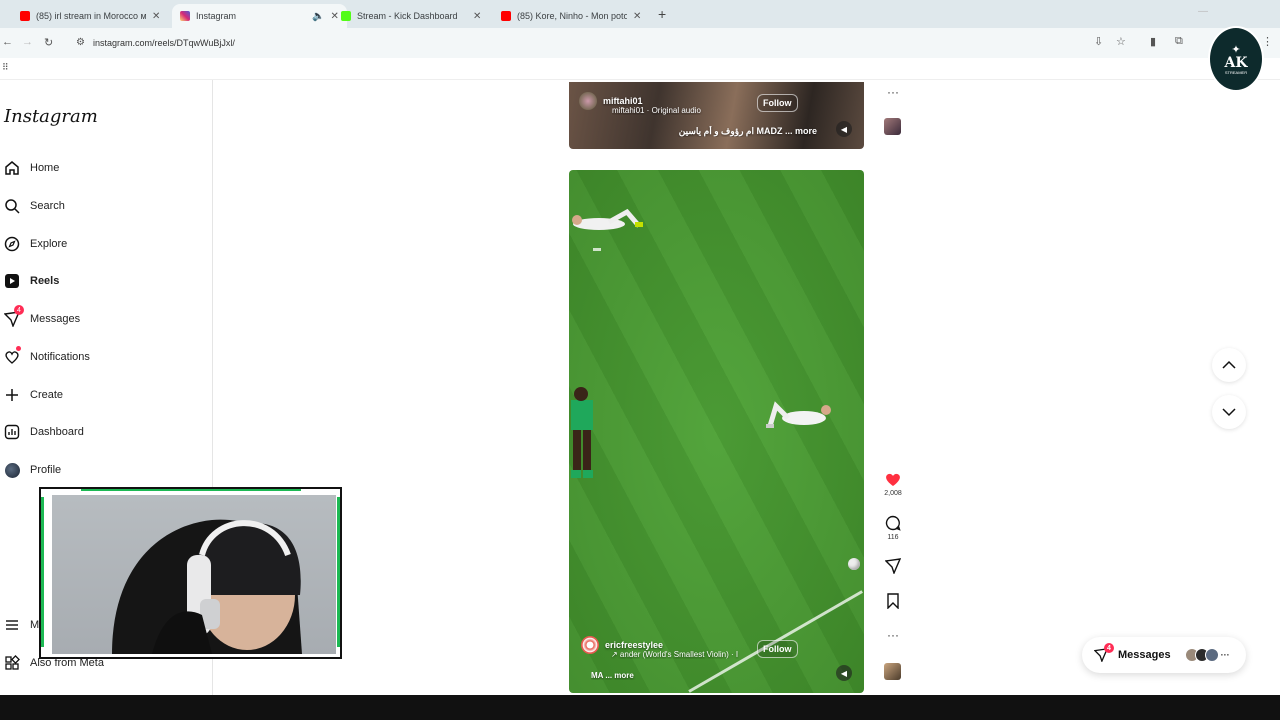 The width and height of the screenshot is (1280, 720). What do you see at coordinates (100, 432) in the screenshot?
I see `sidebar-item-dashboard: Dashboard` at bounding box center [100, 432].